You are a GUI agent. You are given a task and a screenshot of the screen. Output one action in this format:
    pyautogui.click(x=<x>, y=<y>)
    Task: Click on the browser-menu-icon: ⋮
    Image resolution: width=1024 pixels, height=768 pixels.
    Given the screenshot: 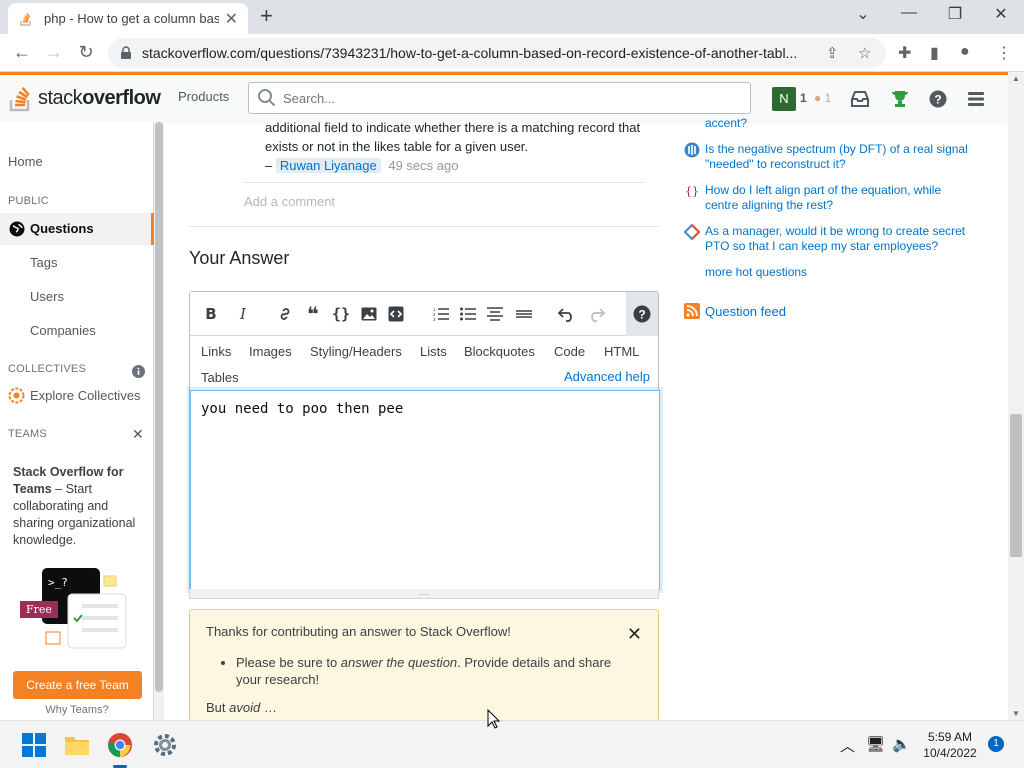 What is the action you would take?
    pyautogui.click(x=1004, y=53)
    